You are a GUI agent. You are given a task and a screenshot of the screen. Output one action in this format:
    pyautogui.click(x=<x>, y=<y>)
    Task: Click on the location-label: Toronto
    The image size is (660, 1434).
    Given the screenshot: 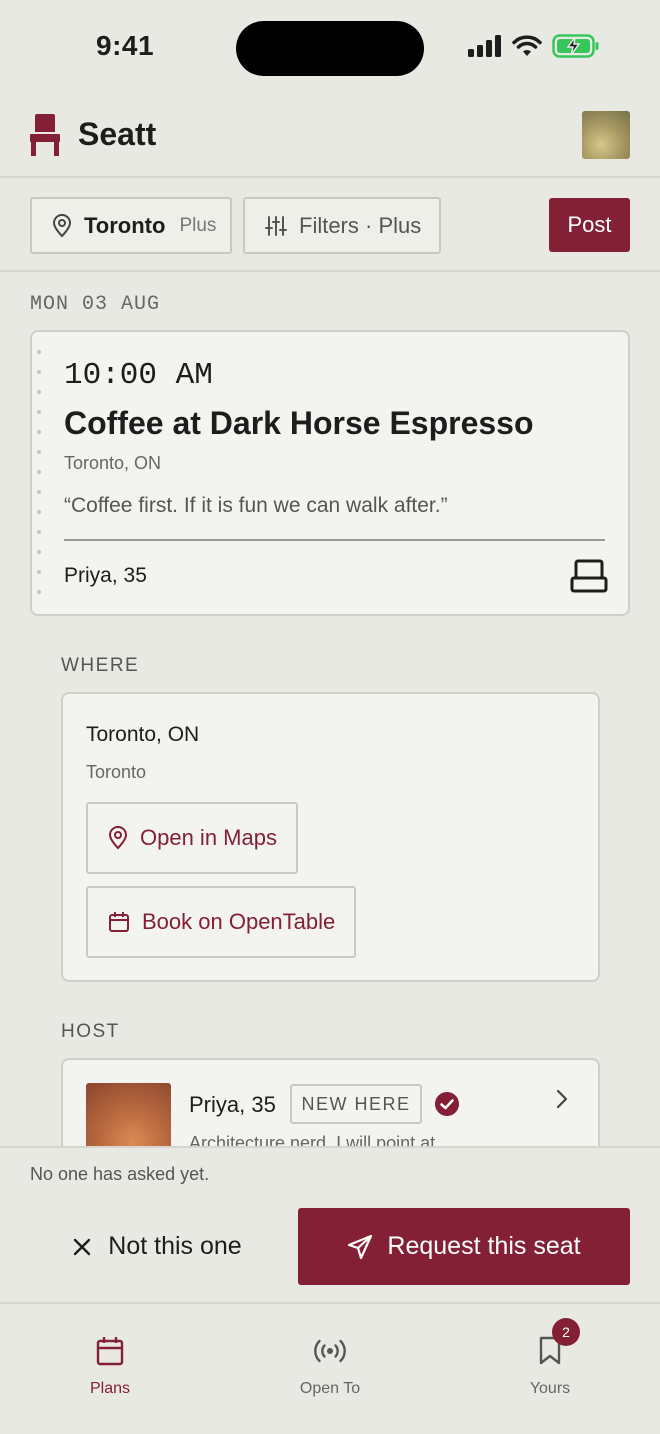 What is the action you would take?
    pyautogui.click(x=125, y=225)
    